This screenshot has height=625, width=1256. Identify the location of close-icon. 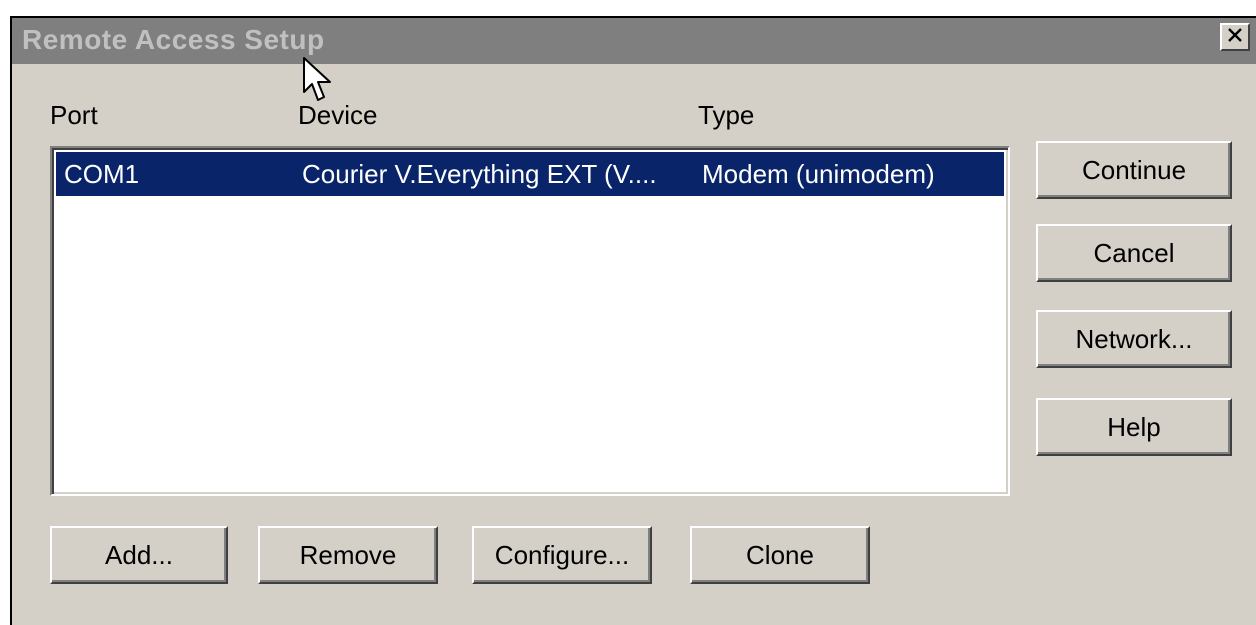
(1235, 37).